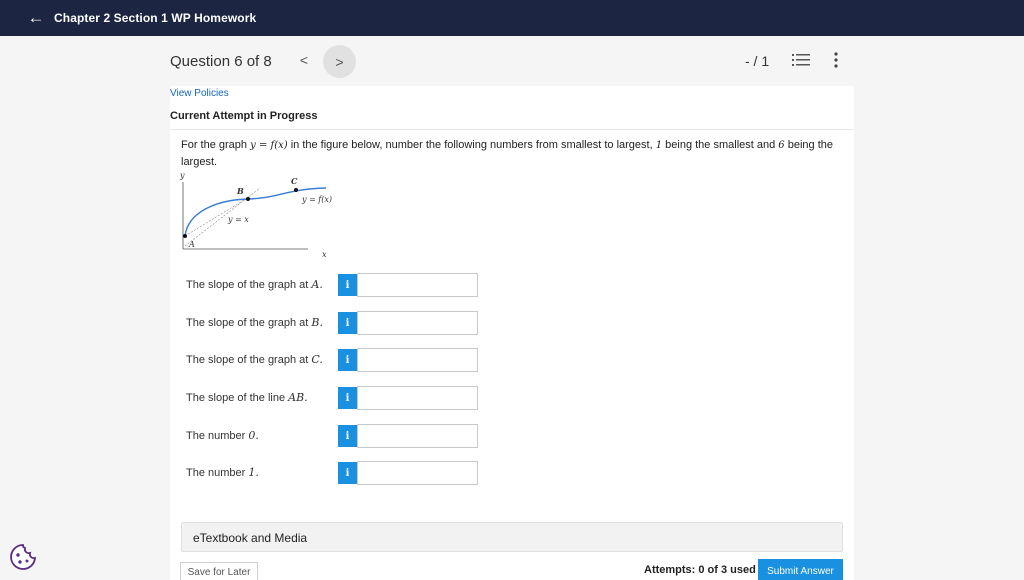  I want to click on more-options-icon, so click(836, 60).